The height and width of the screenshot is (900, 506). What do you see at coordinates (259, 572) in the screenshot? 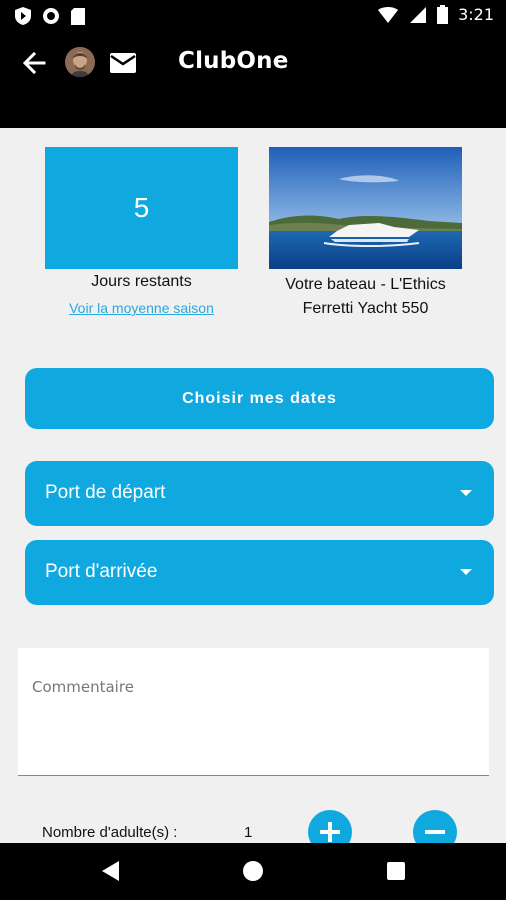
I see `arrival-port-select: Port d'arrivée` at bounding box center [259, 572].